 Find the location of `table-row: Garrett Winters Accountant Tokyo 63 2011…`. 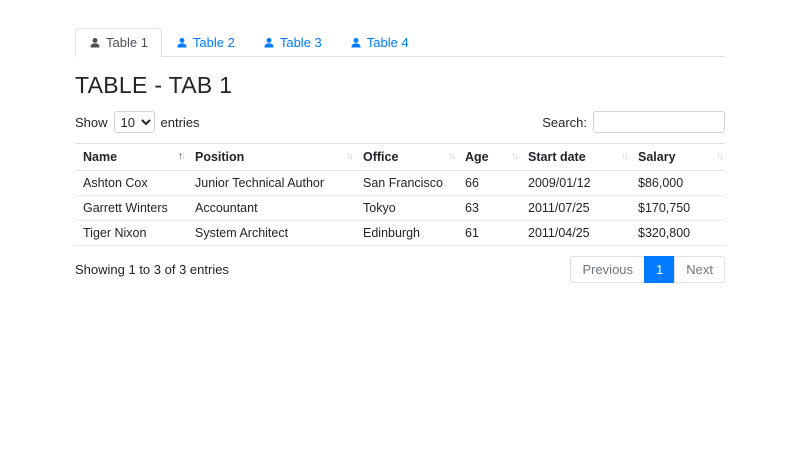

table-row: Garrett Winters Accountant Tokyo 63 2011… is located at coordinates (400, 208).